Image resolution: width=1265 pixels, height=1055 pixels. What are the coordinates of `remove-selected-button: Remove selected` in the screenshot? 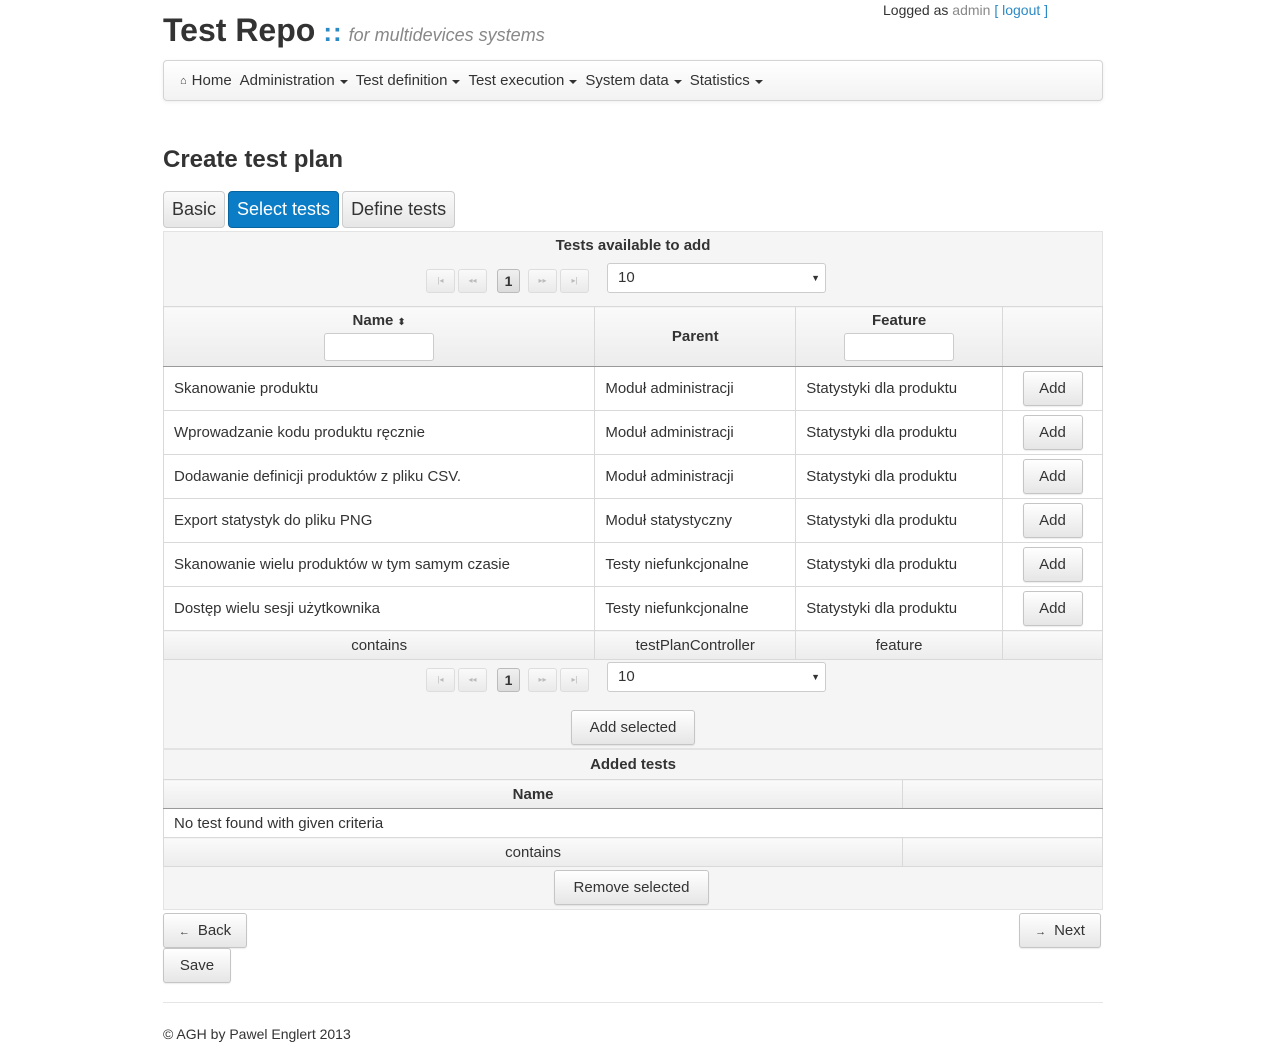 It's located at (631, 887).